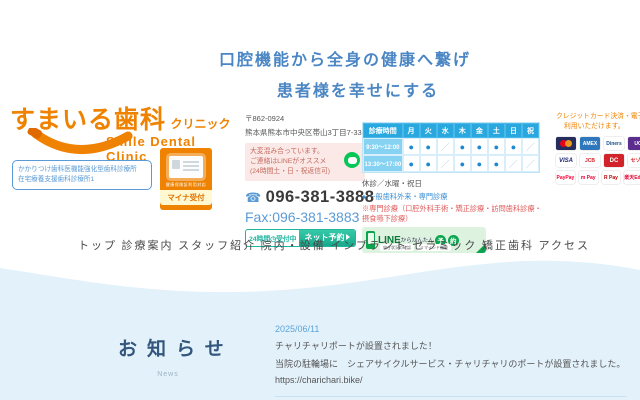 The height and width of the screenshot is (400, 640). Describe the element at coordinates (168, 374) in the screenshot. I see `news-heading-en: News` at that location.